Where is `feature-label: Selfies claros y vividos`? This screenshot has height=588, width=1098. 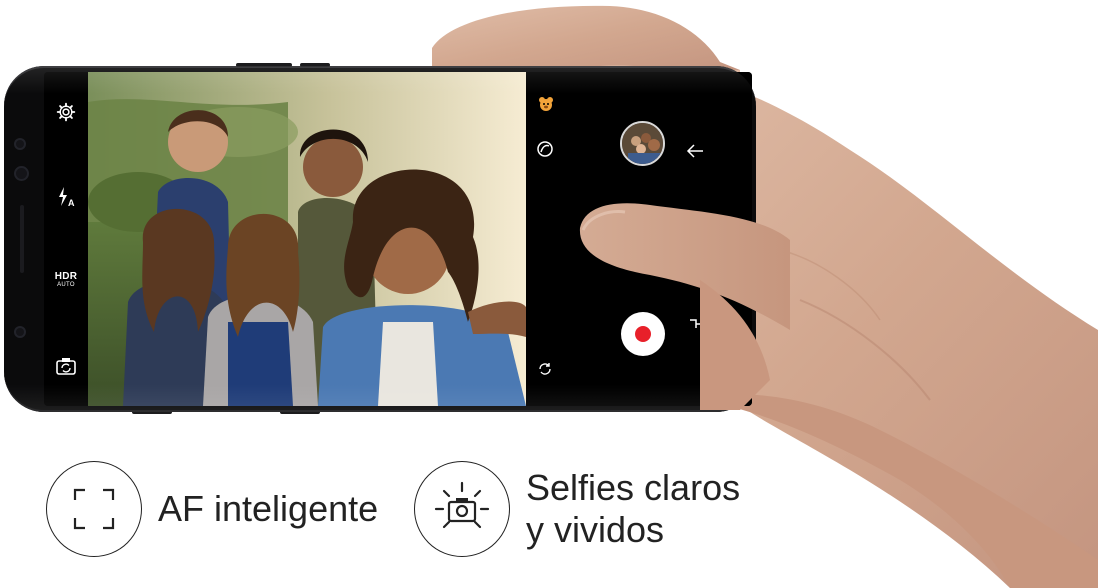 feature-label: Selfies claros y vividos is located at coordinates (633, 509).